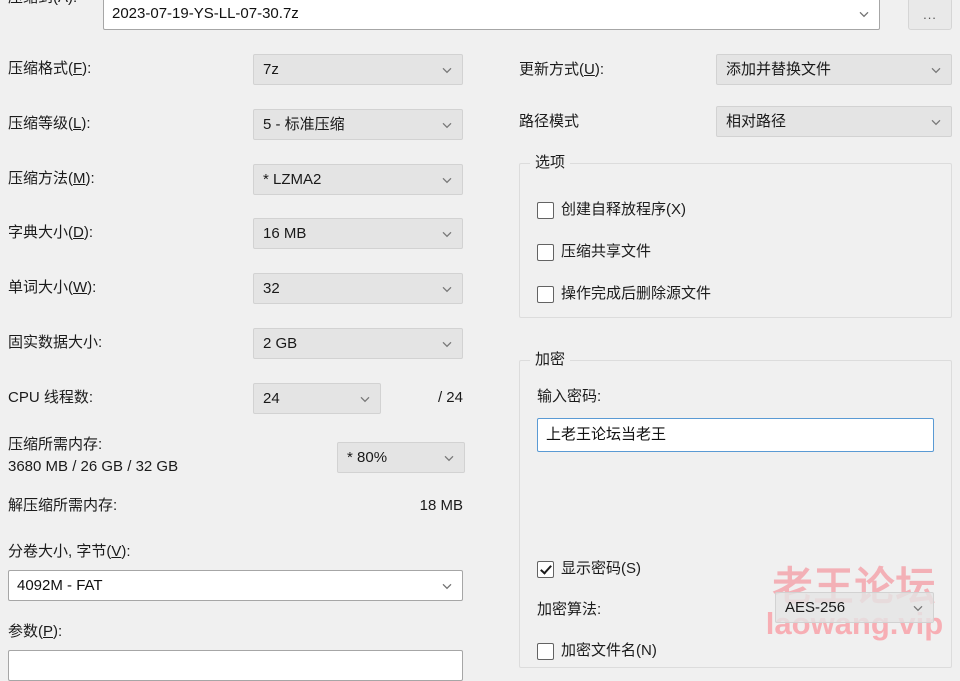  I want to click on encrypt-filenames-label: 加密文件名(N), so click(609, 650).